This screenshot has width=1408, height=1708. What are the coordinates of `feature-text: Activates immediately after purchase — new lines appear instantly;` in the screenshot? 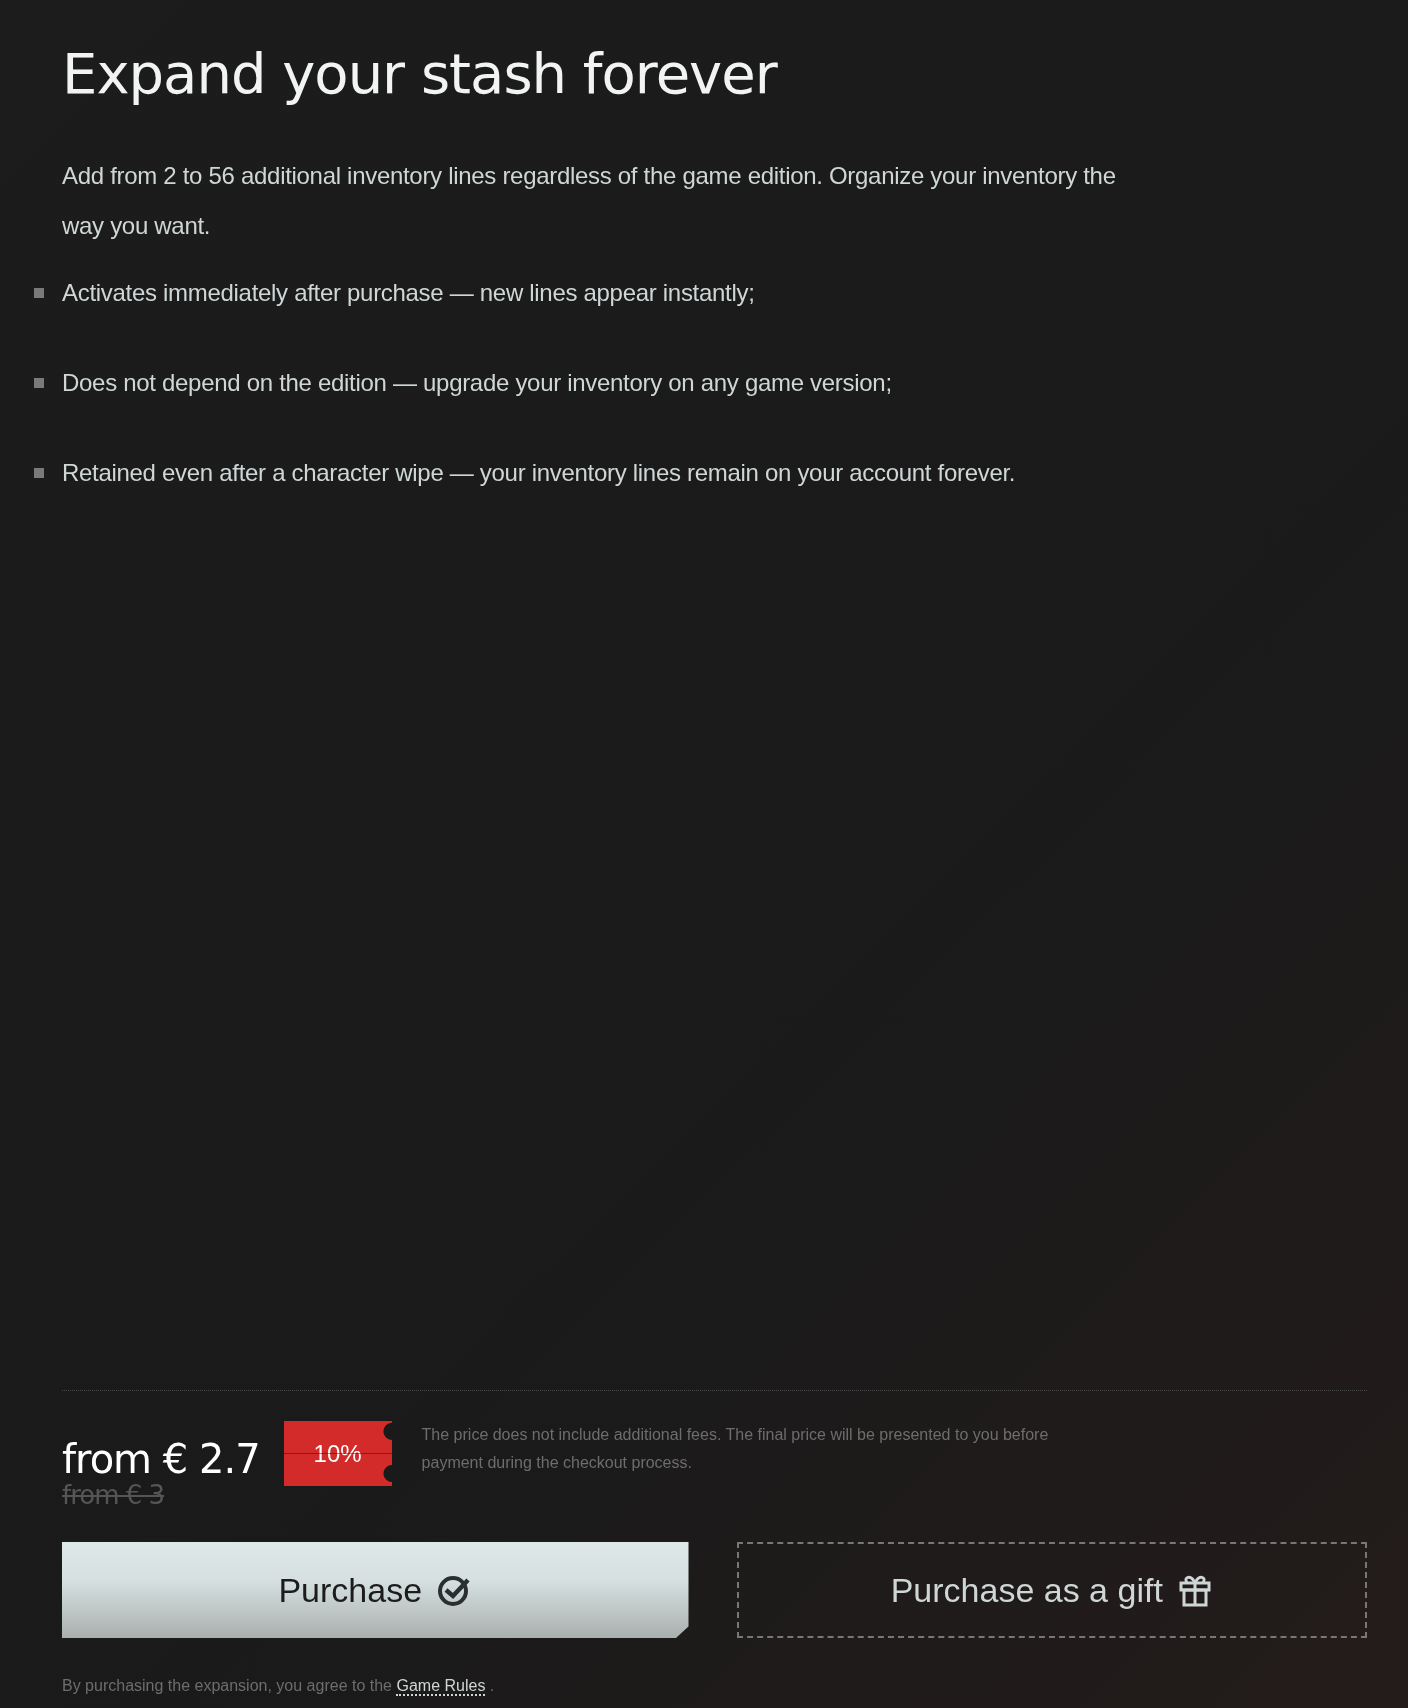 It's located at (408, 293).